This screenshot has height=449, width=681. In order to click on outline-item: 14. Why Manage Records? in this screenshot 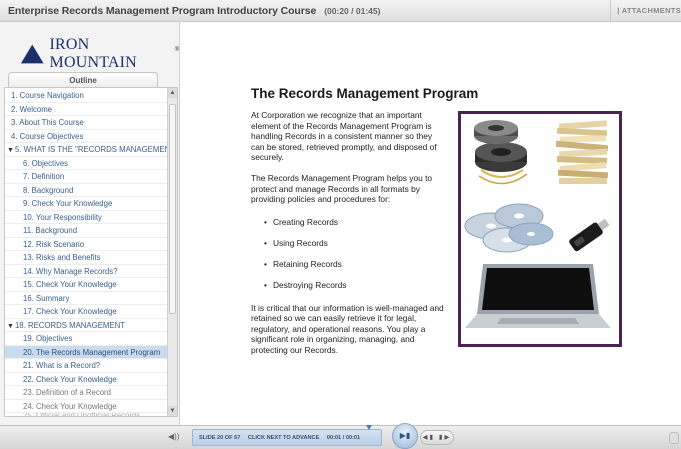, I will do `click(86, 271)`.